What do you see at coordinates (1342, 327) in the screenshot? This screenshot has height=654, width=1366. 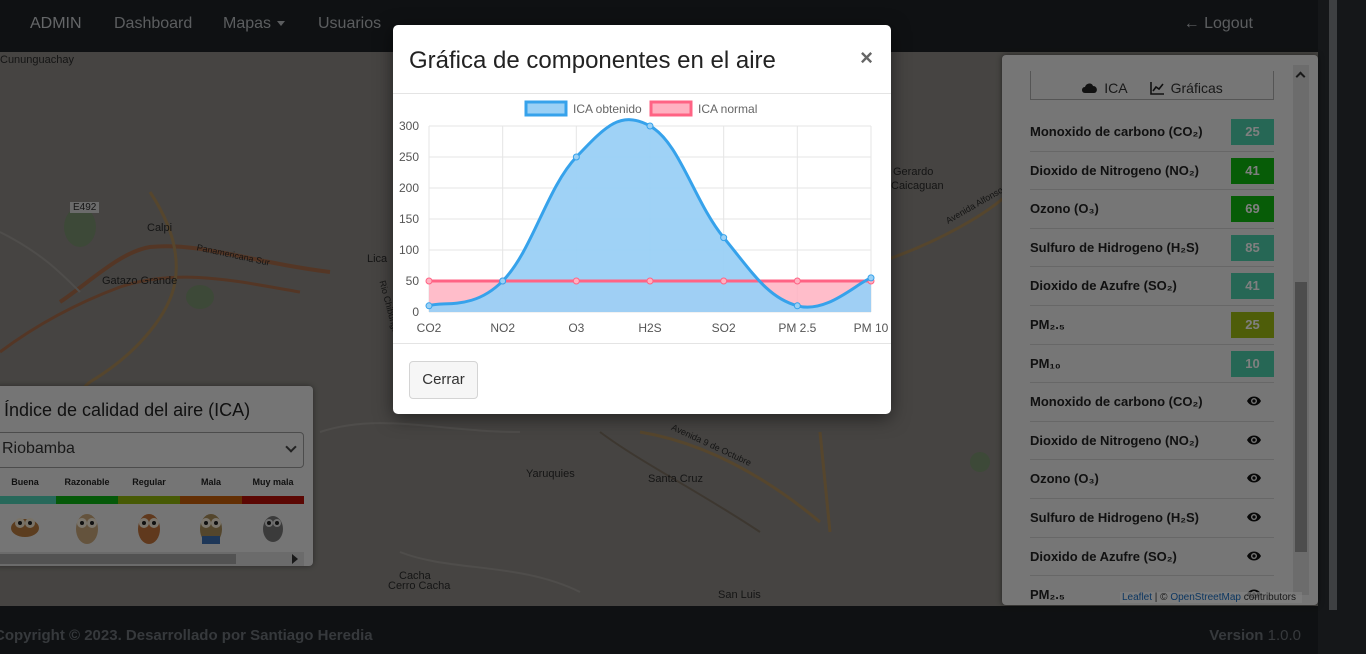 I see `page-scrollbar` at bounding box center [1342, 327].